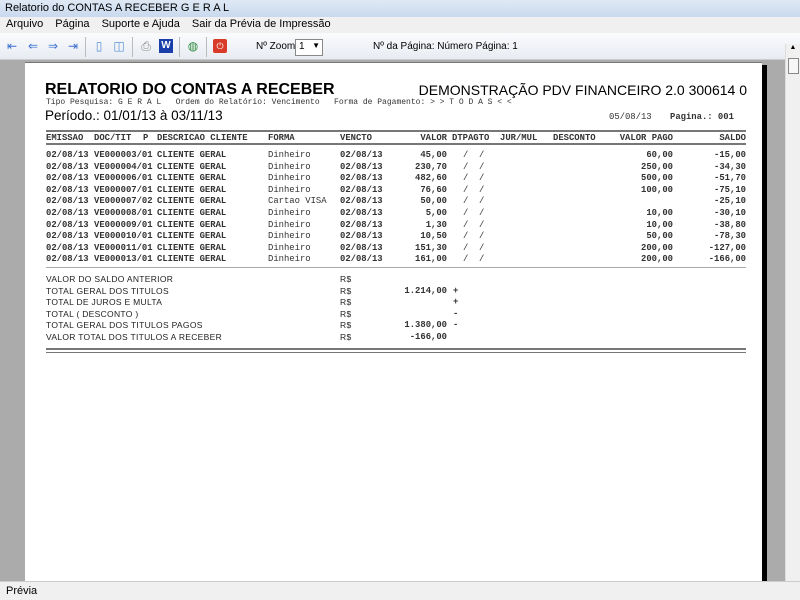  I want to click on cell-saldo: -78,30, so click(730, 236).